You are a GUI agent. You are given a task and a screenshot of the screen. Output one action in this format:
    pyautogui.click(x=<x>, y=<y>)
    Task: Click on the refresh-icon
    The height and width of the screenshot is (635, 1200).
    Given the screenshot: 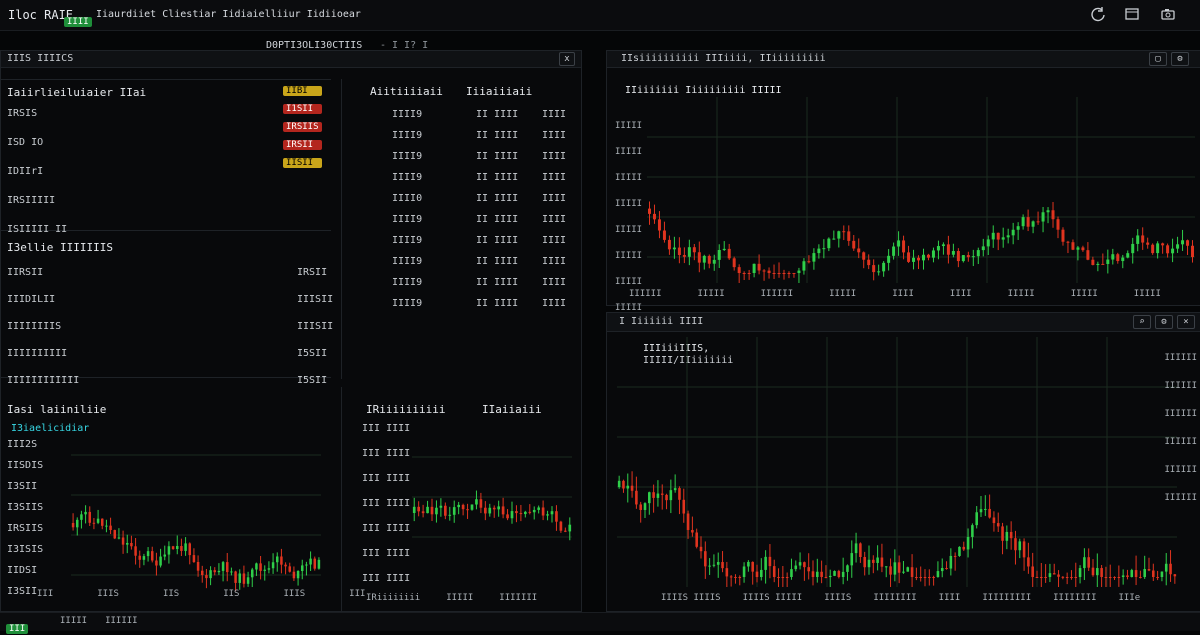 What is the action you would take?
    pyautogui.click(x=1098, y=14)
    